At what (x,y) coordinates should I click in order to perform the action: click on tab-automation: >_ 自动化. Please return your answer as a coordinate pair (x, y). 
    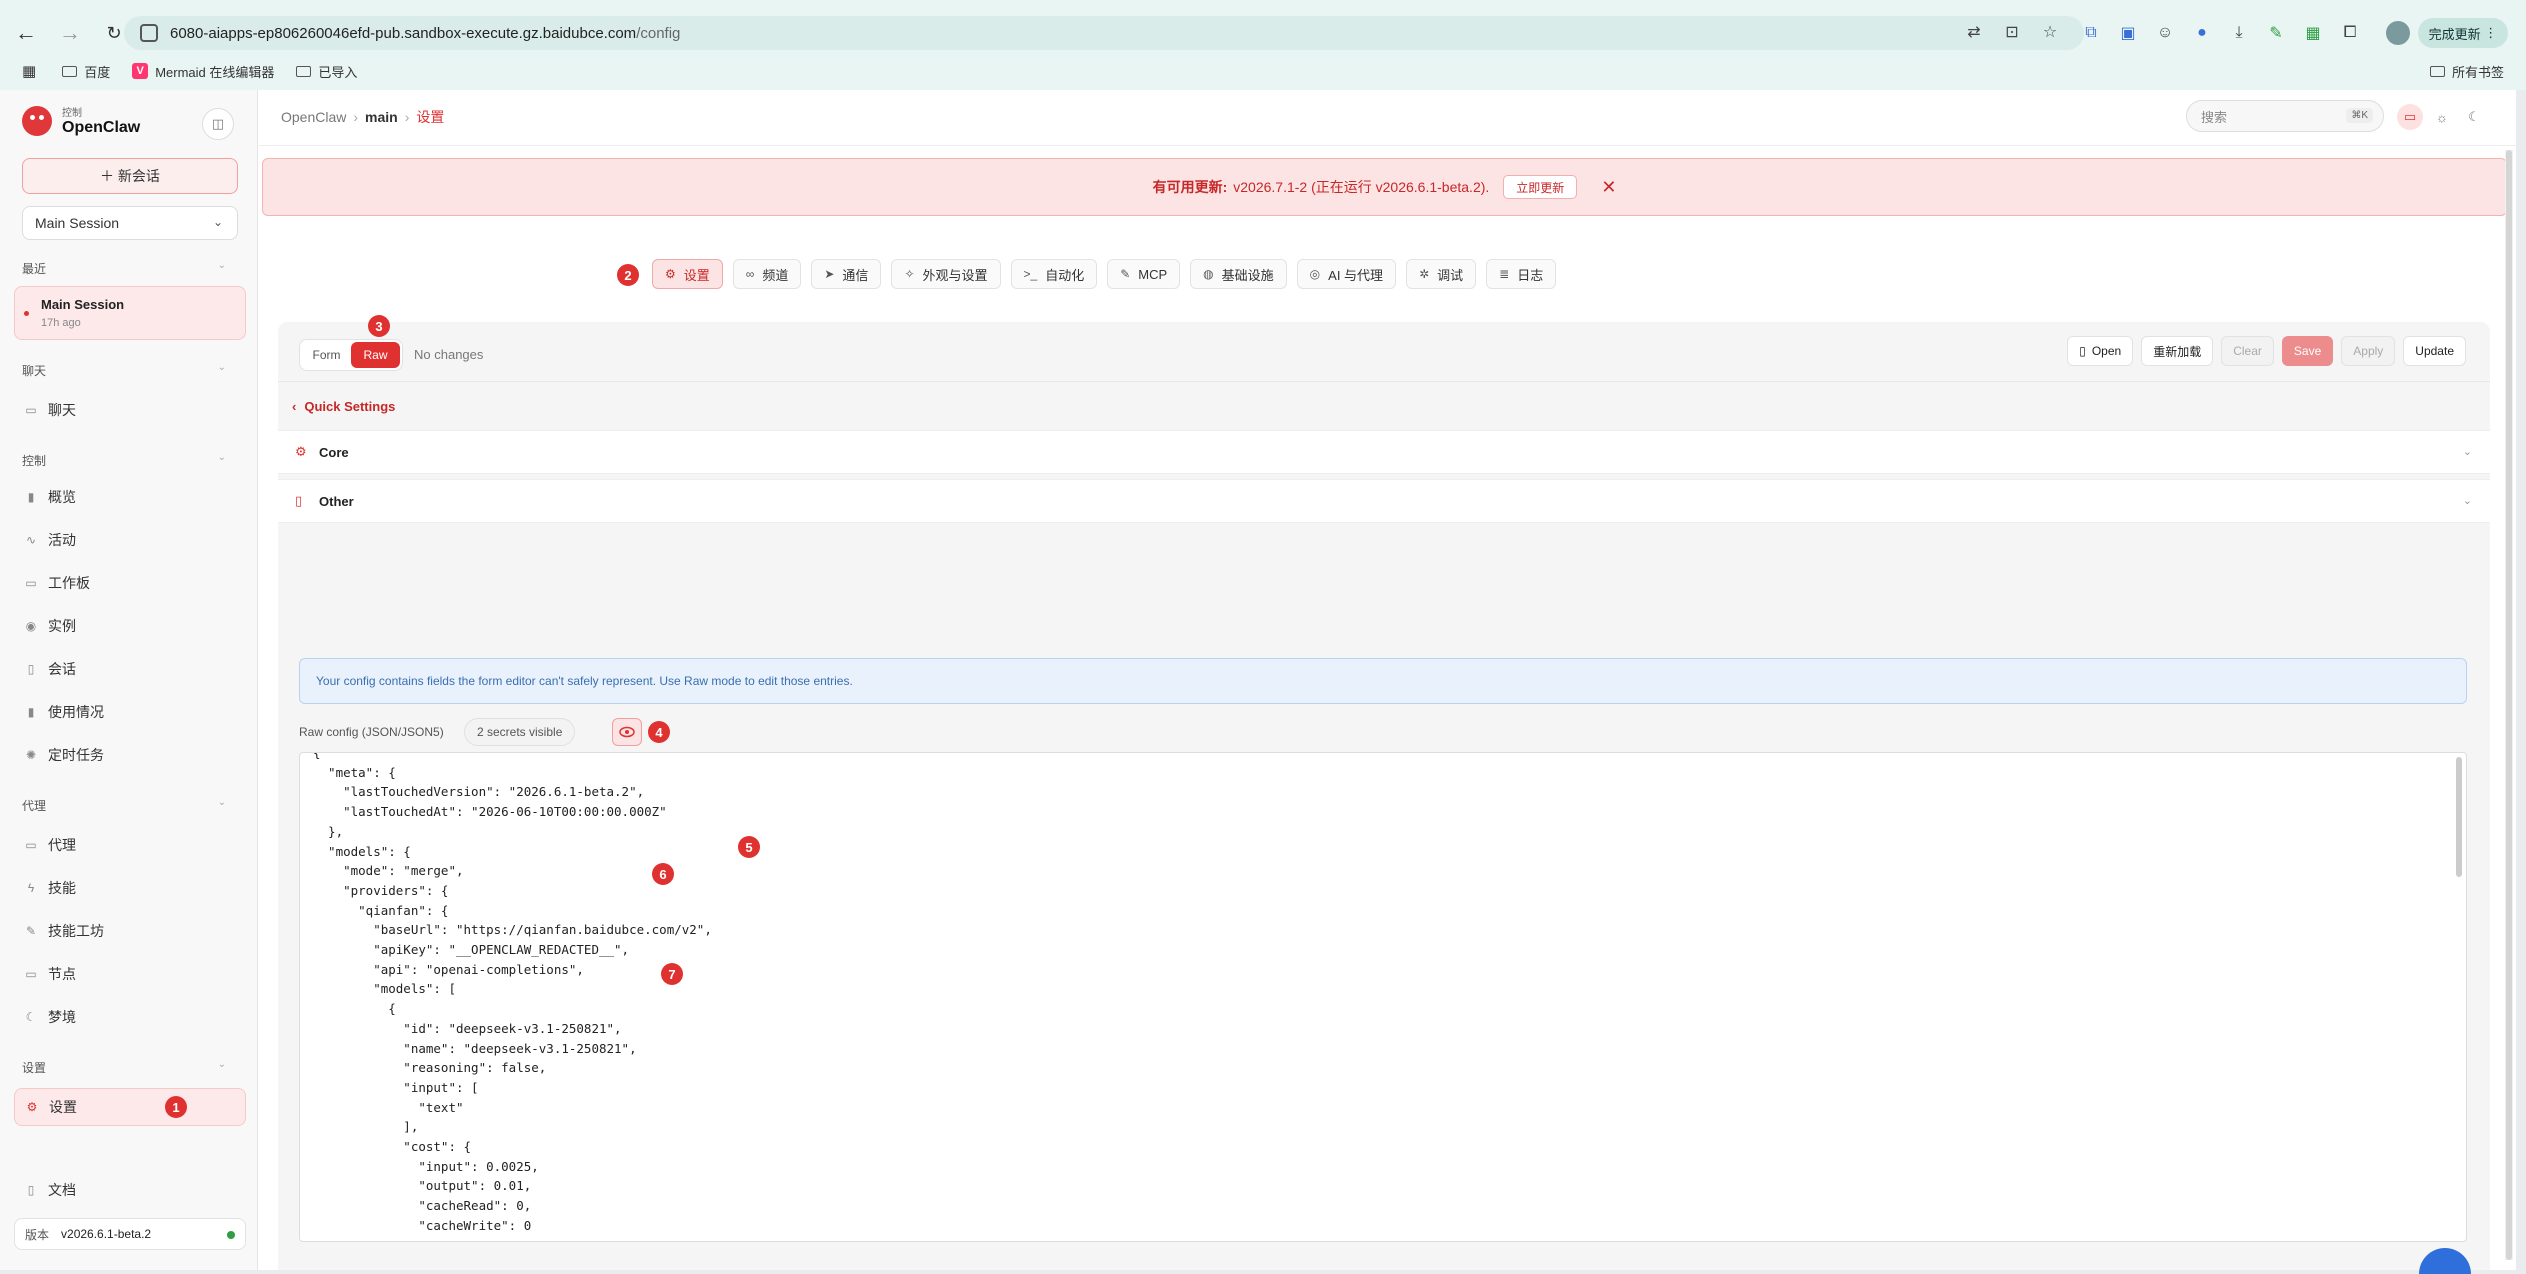
    Looking at the image, I should click on (1054, 274).